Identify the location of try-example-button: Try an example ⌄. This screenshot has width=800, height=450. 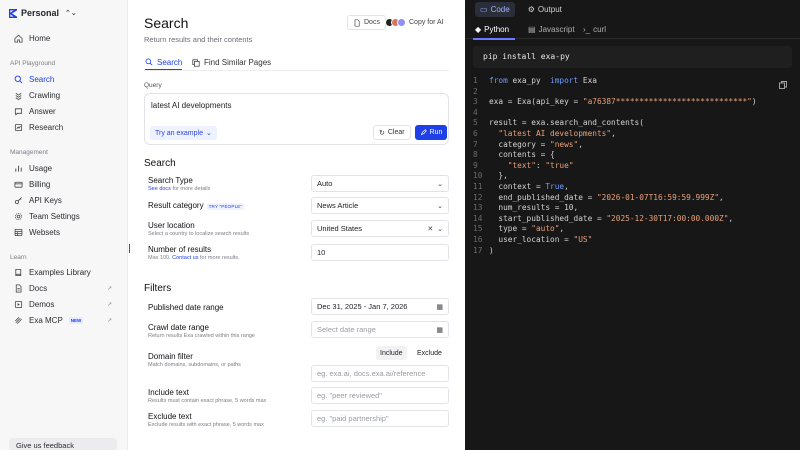
(183, 133).